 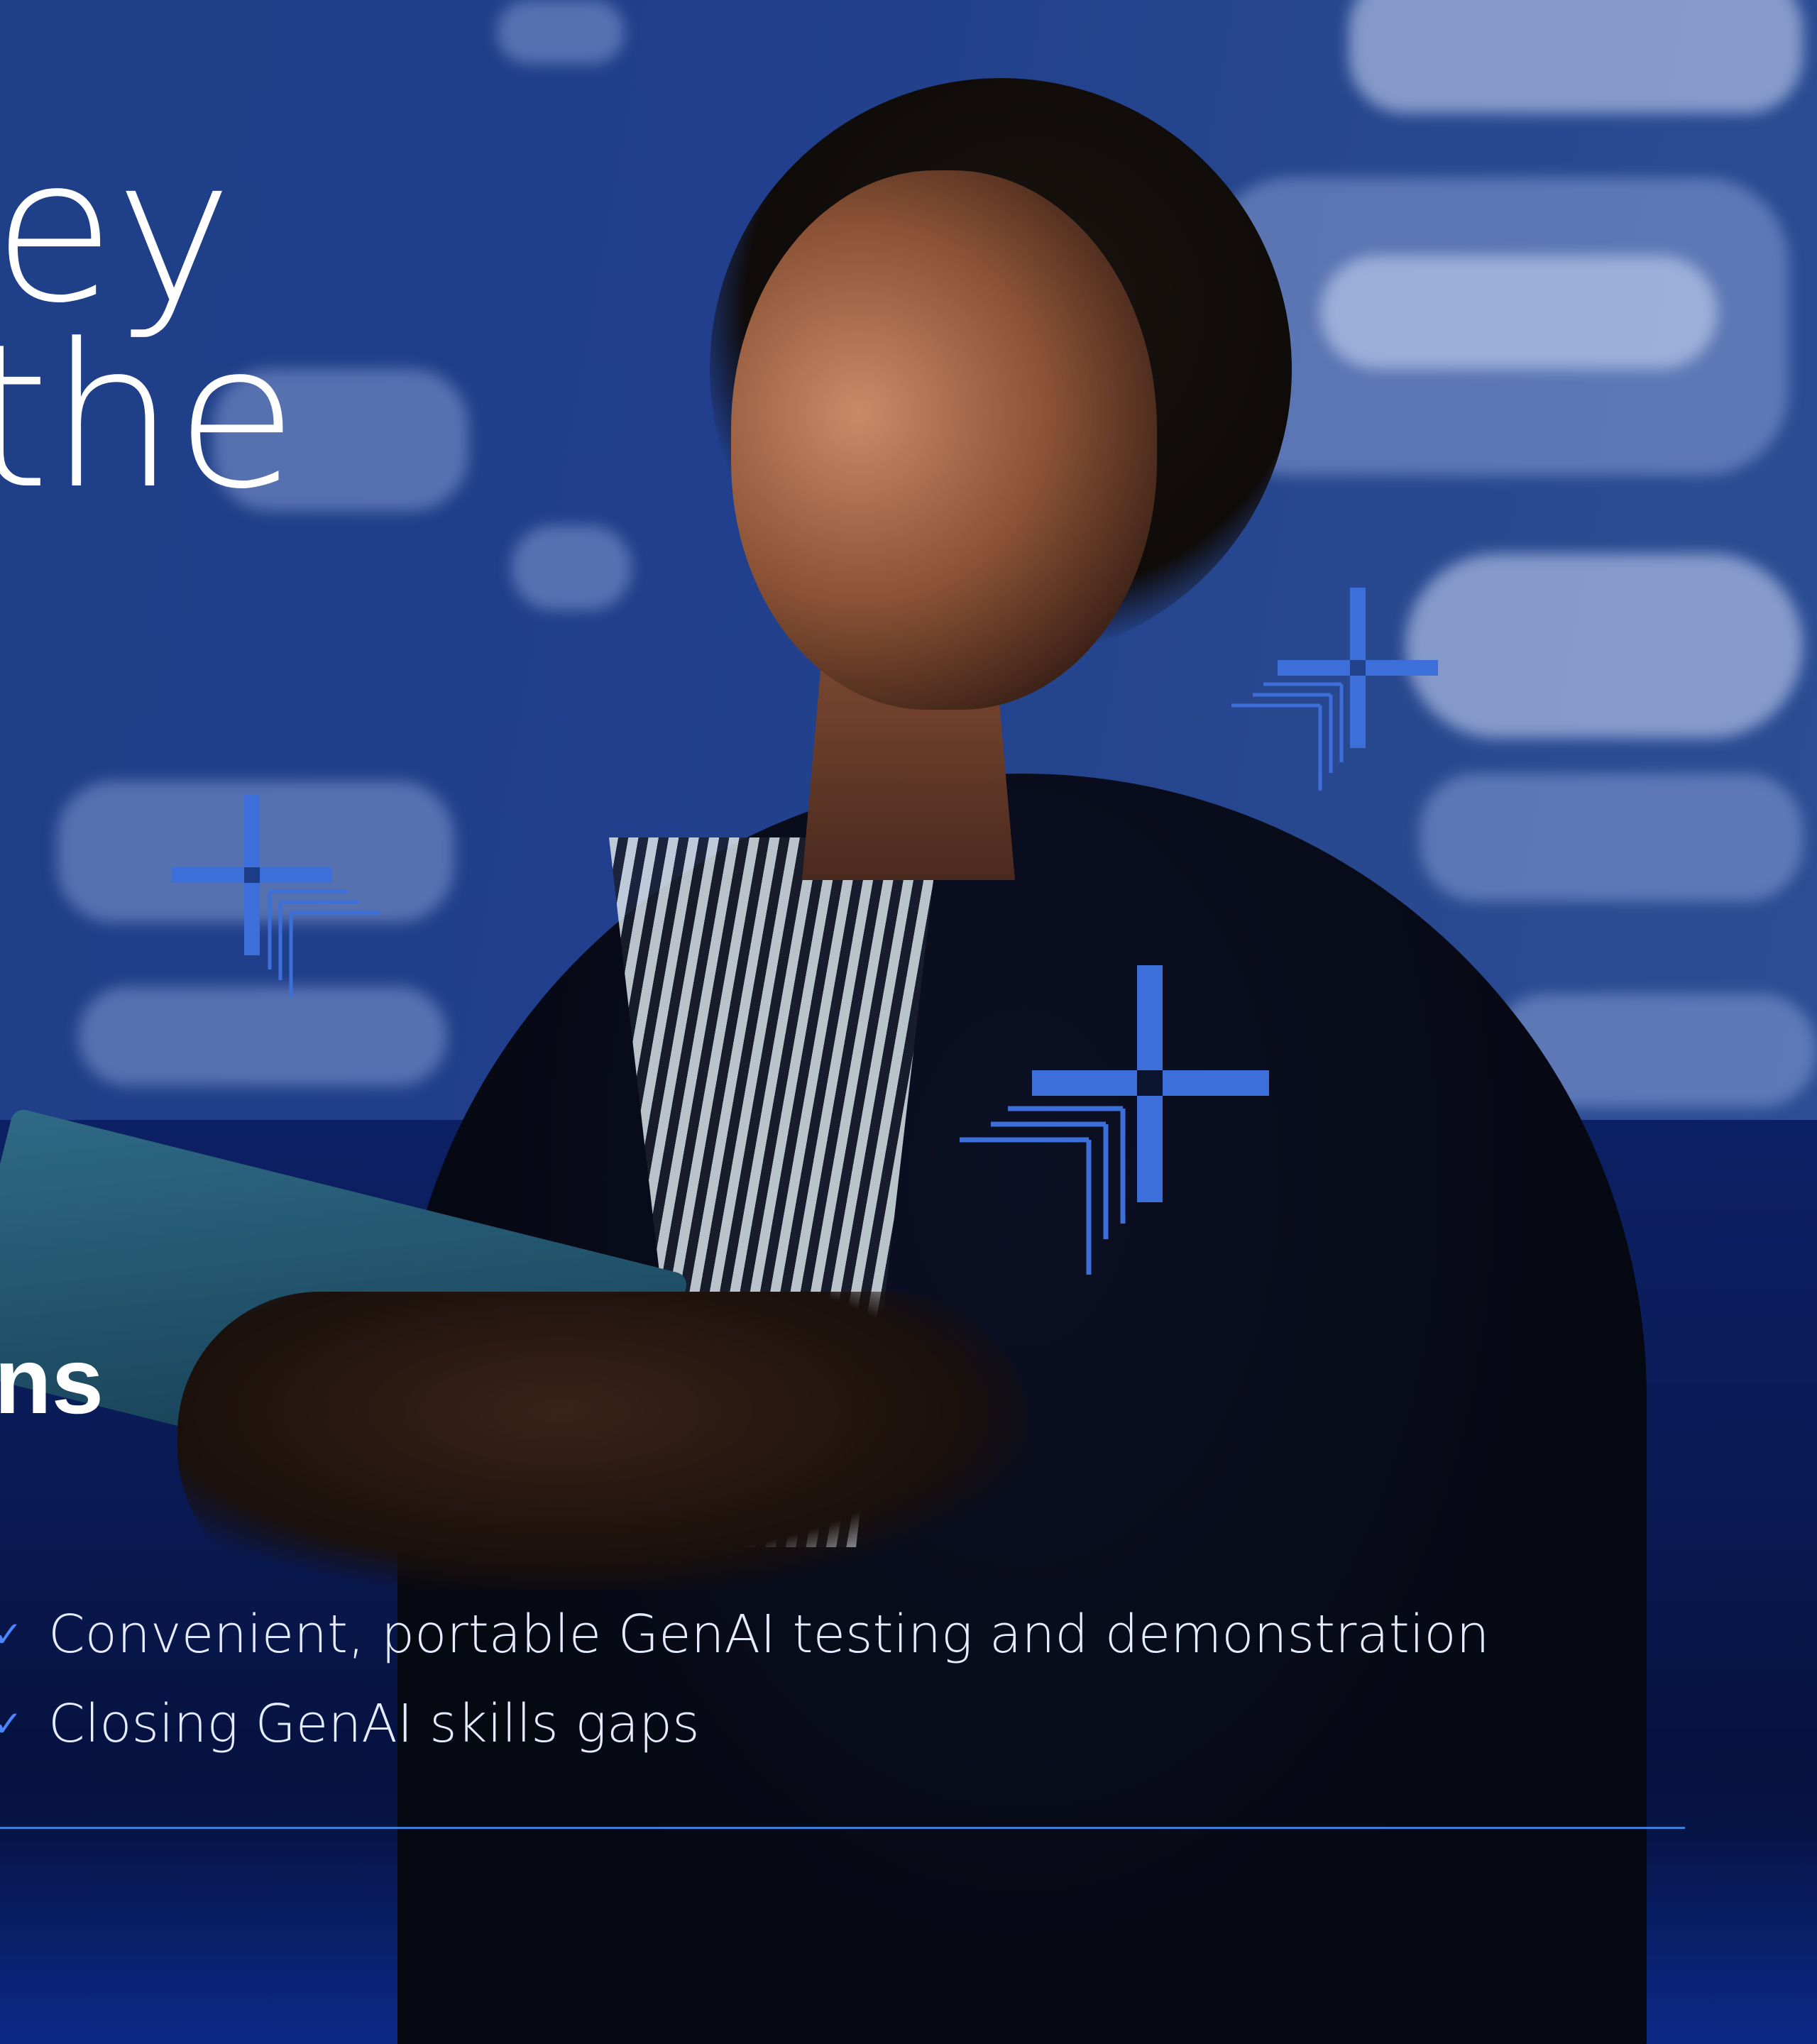 What do you see at coordinates (851, 1724) in the screenshot?
I see `list-item: ✓ Closing GenAI skills gaps` at bounding box center [851, 1724].